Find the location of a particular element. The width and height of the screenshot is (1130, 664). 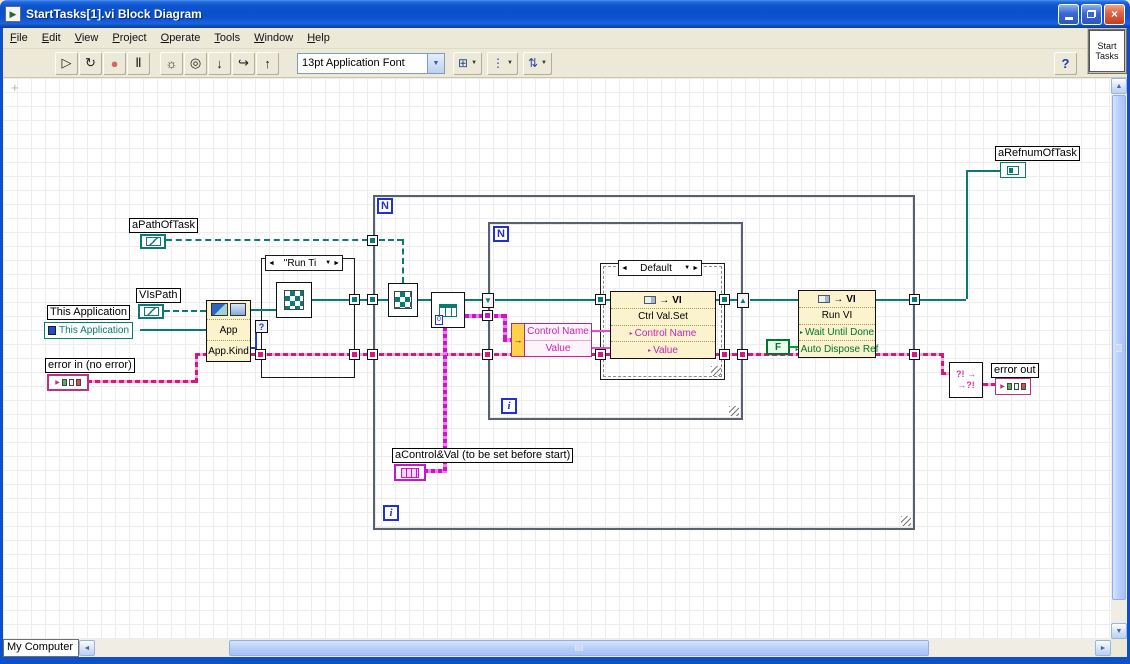

reorder-objects-button: ⇅ ▼ is located at coordinates (537, 63).